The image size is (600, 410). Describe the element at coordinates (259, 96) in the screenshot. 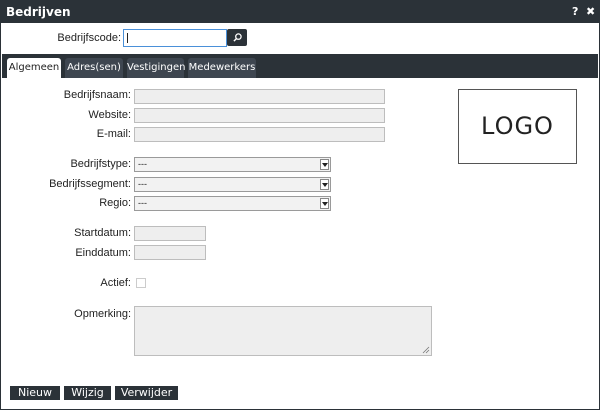

I see `bedrijfsnaam-field` at that location.